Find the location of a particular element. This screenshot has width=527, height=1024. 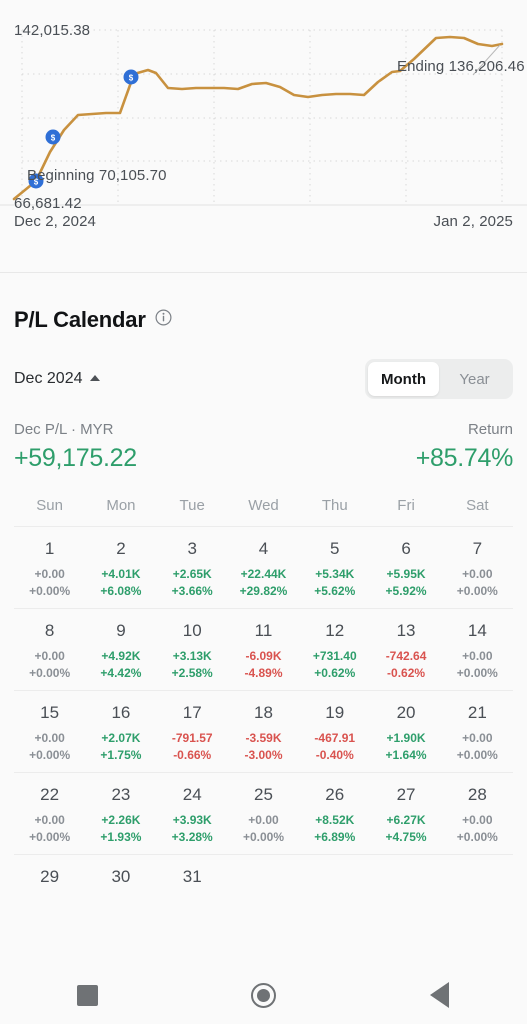

android-nav-bar is located at coordinates (263, 995).